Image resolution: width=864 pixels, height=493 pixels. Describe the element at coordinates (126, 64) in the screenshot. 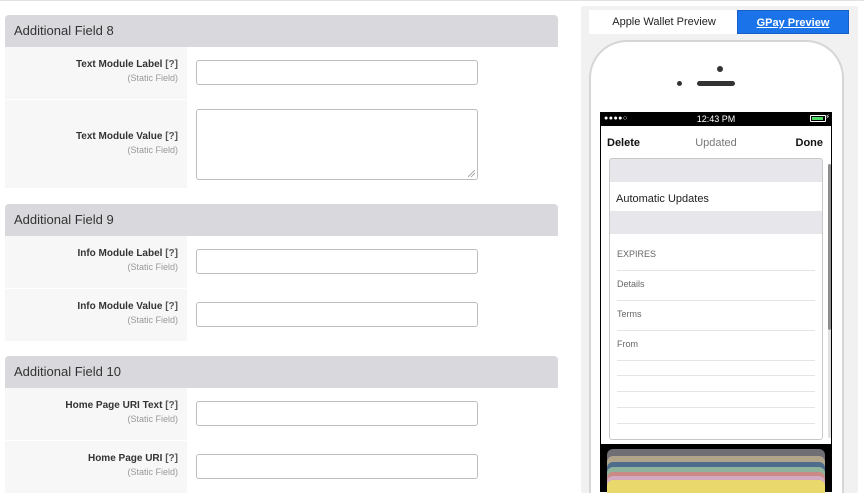

I see `field-label: Text Module Label [?]` at that location.